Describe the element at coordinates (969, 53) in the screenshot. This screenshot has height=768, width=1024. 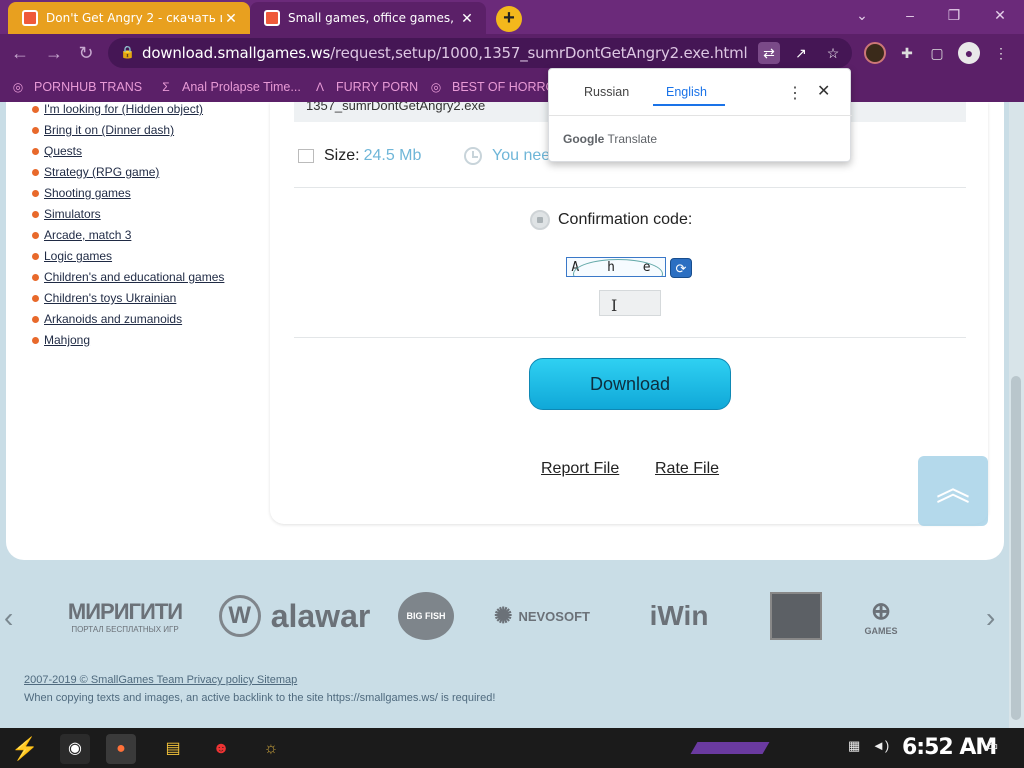
I see `profile-icon: ●` at that location.